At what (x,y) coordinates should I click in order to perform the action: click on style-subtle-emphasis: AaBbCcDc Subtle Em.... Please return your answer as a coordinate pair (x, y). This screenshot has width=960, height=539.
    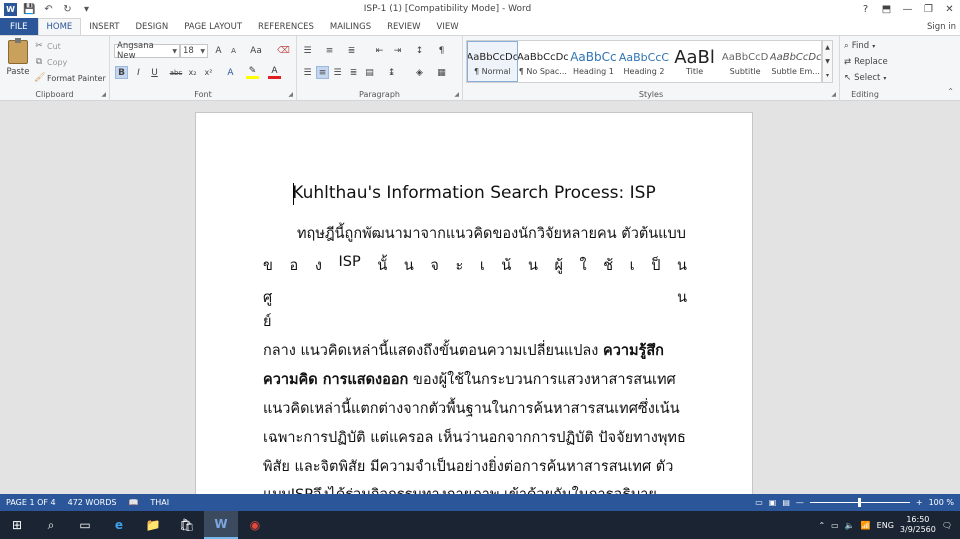
    Looking at the image, I should click on (795, 61).